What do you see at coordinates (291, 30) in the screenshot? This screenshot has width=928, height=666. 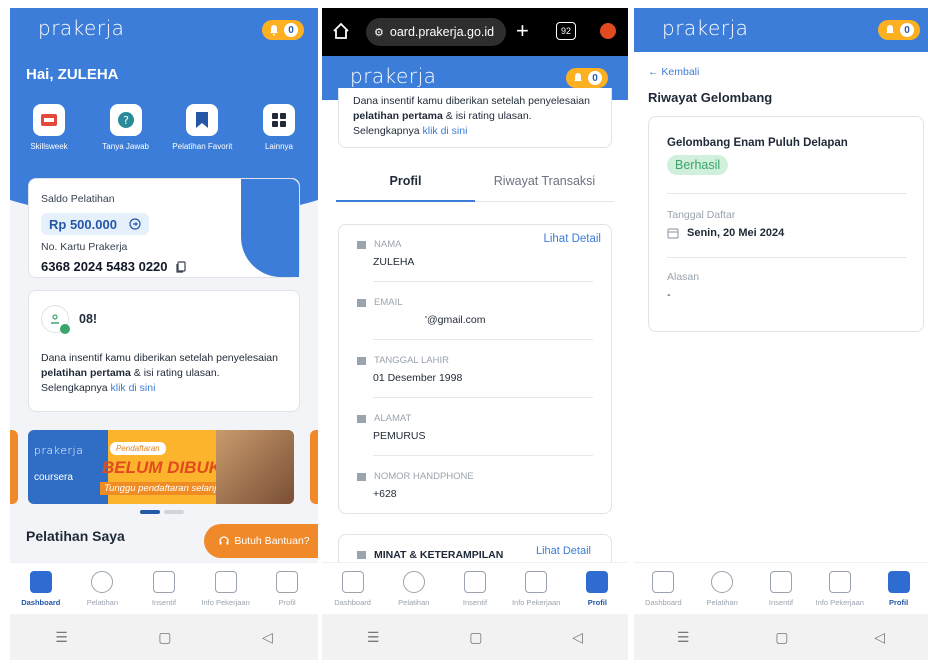 I see `notification-count: 0` at bounding box center [291, 30].